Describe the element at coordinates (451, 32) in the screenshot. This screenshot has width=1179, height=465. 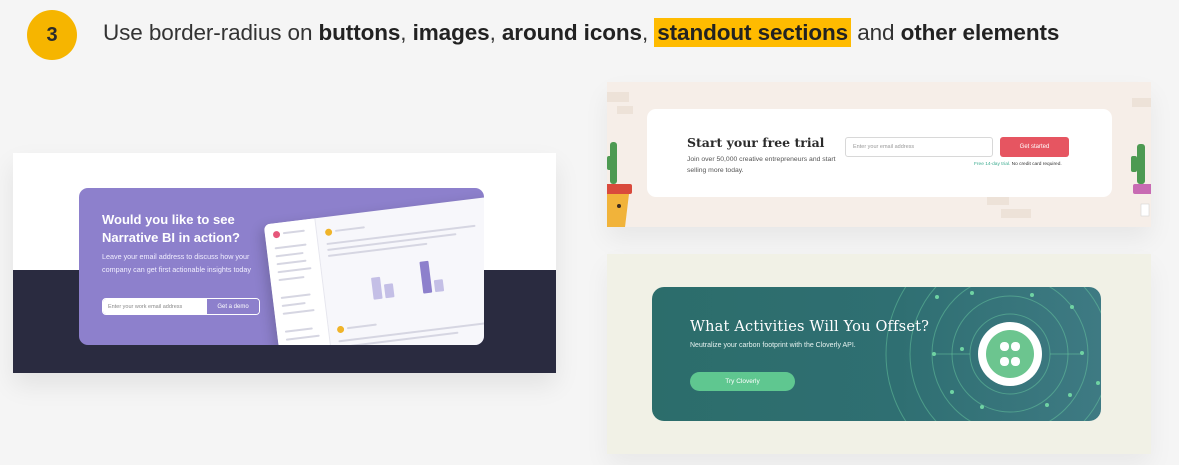
I see `headline-bold-images: images` at that location.